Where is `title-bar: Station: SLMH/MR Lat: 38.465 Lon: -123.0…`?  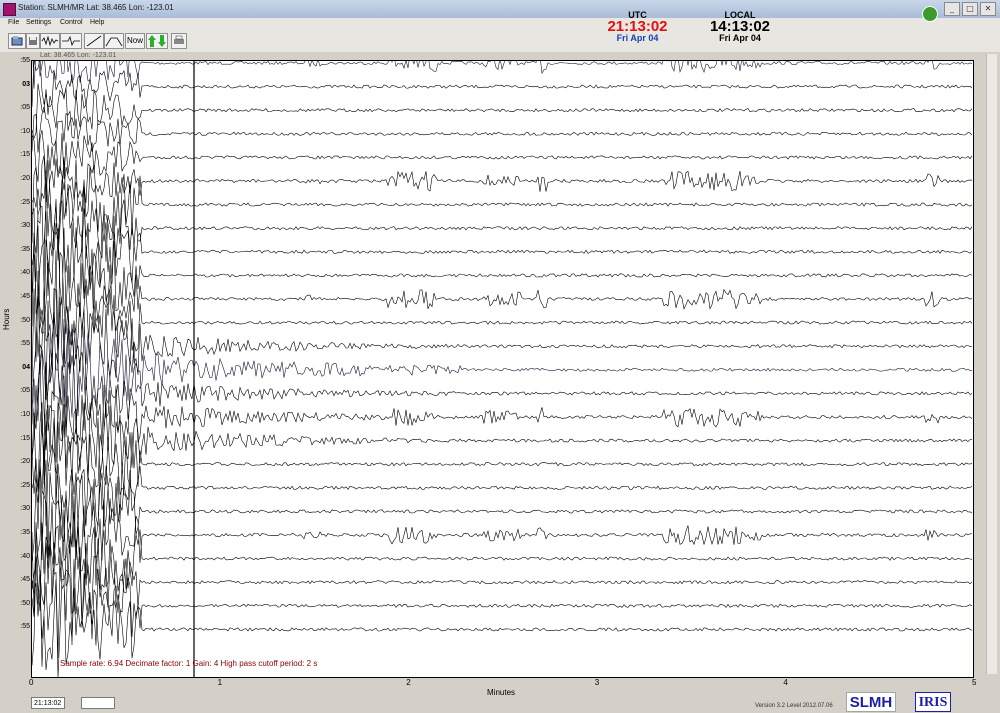 title-bar: Station: SLMH/MR Lat: 38.465 Lon: -123.0… is located at coordinates (500, 9).